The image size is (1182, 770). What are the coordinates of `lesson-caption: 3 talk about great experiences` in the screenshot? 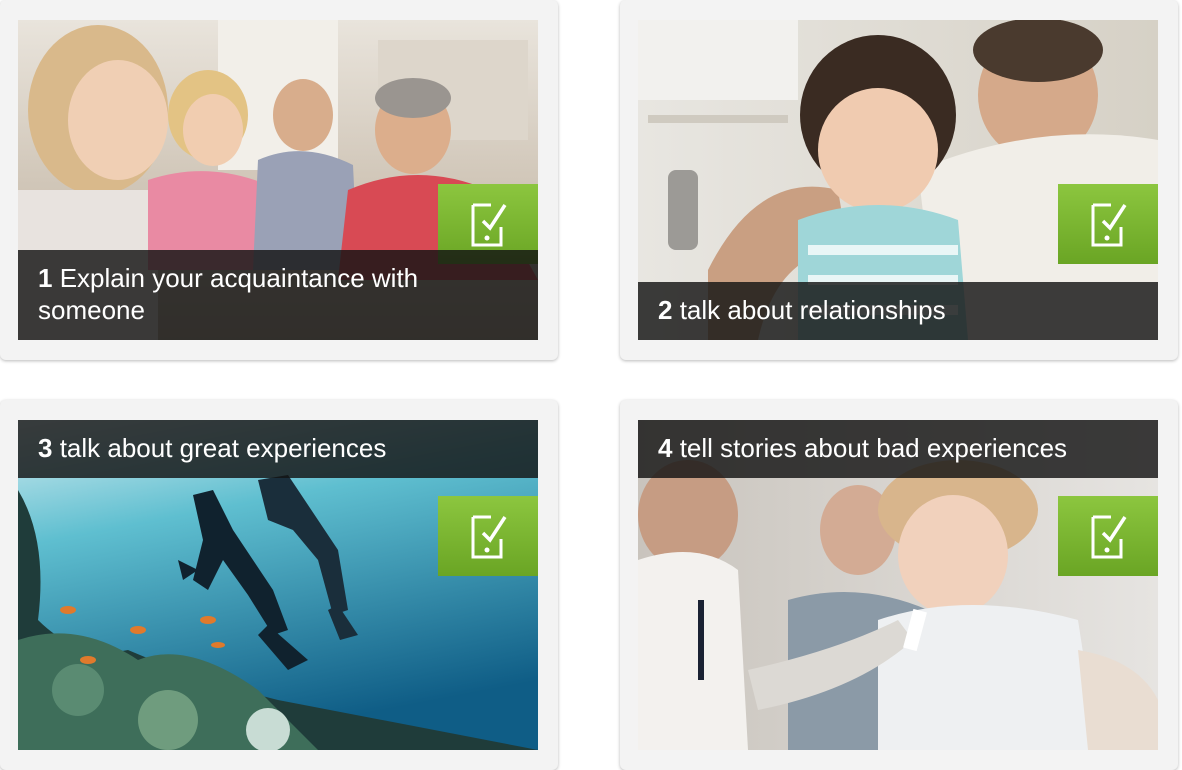 It's located at (278, 449).